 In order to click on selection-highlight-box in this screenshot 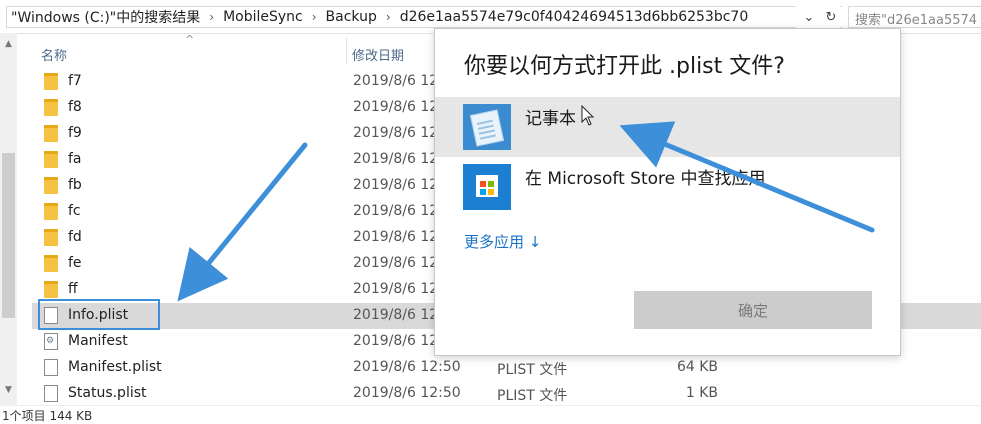, I will do `click(99, 314)`.